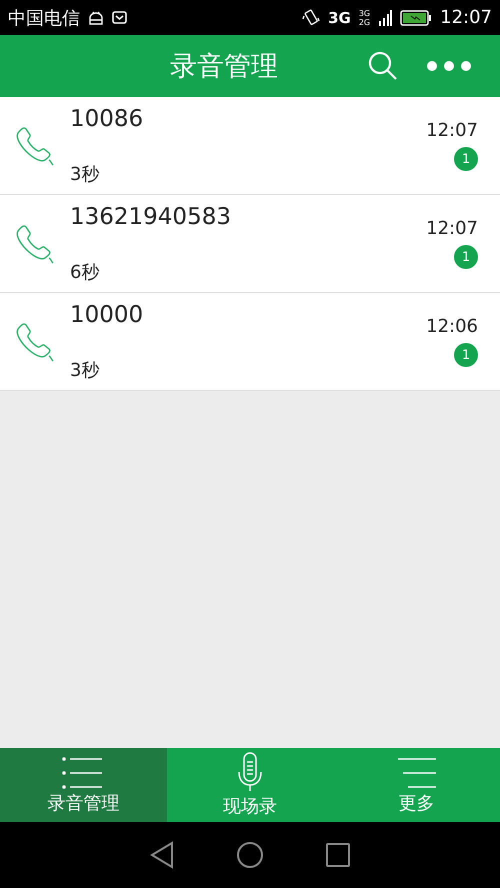 The width and height of the screenshot is (500, 888). Describe the element at coordinates (83, 772) in the screenshot. I see `list-icon` at that location.